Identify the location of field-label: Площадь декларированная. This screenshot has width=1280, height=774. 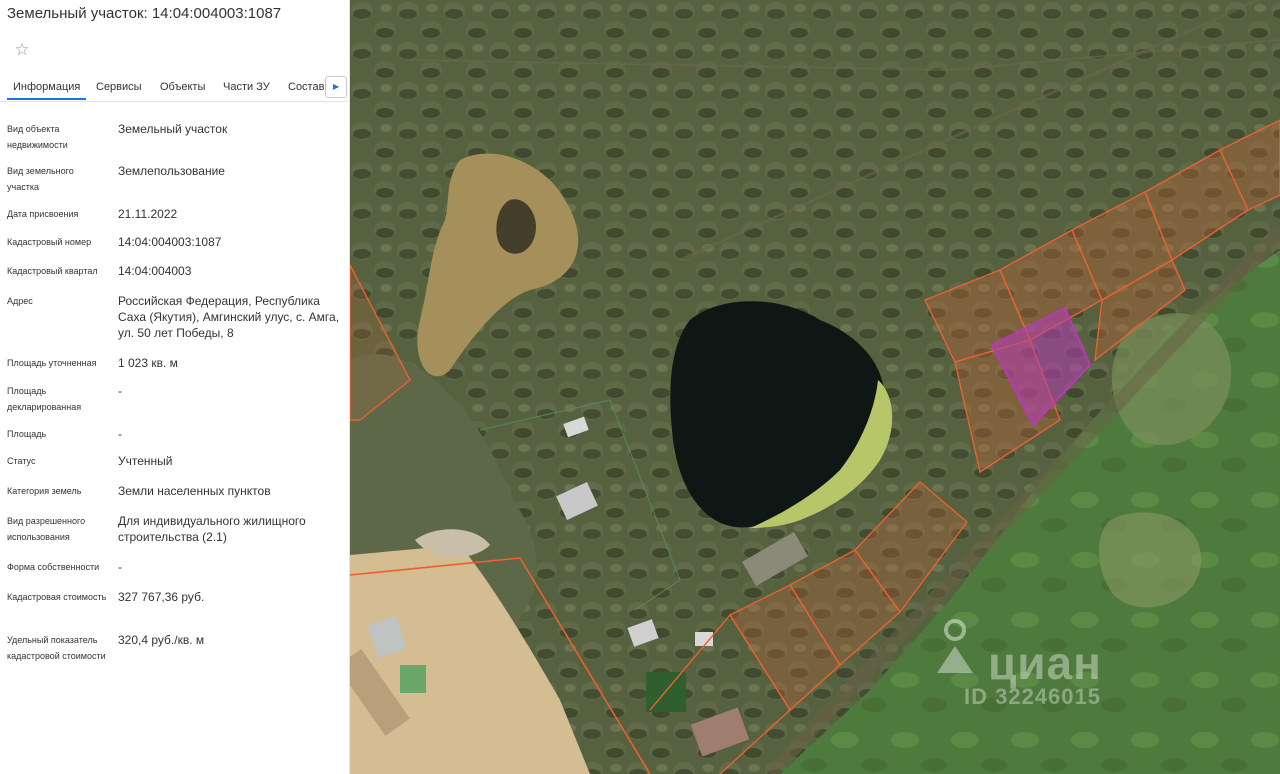
(44, 399).